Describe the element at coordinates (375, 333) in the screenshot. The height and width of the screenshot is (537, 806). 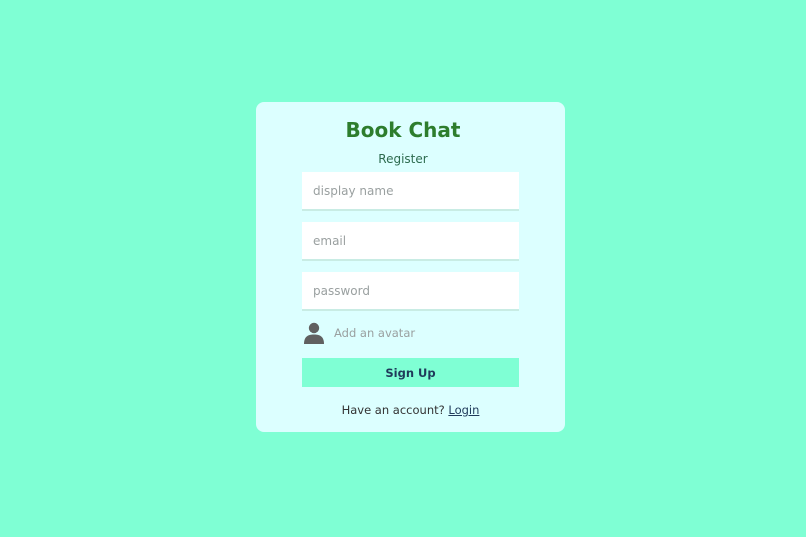
I see `avatar-label: Add an avatar` at that location.